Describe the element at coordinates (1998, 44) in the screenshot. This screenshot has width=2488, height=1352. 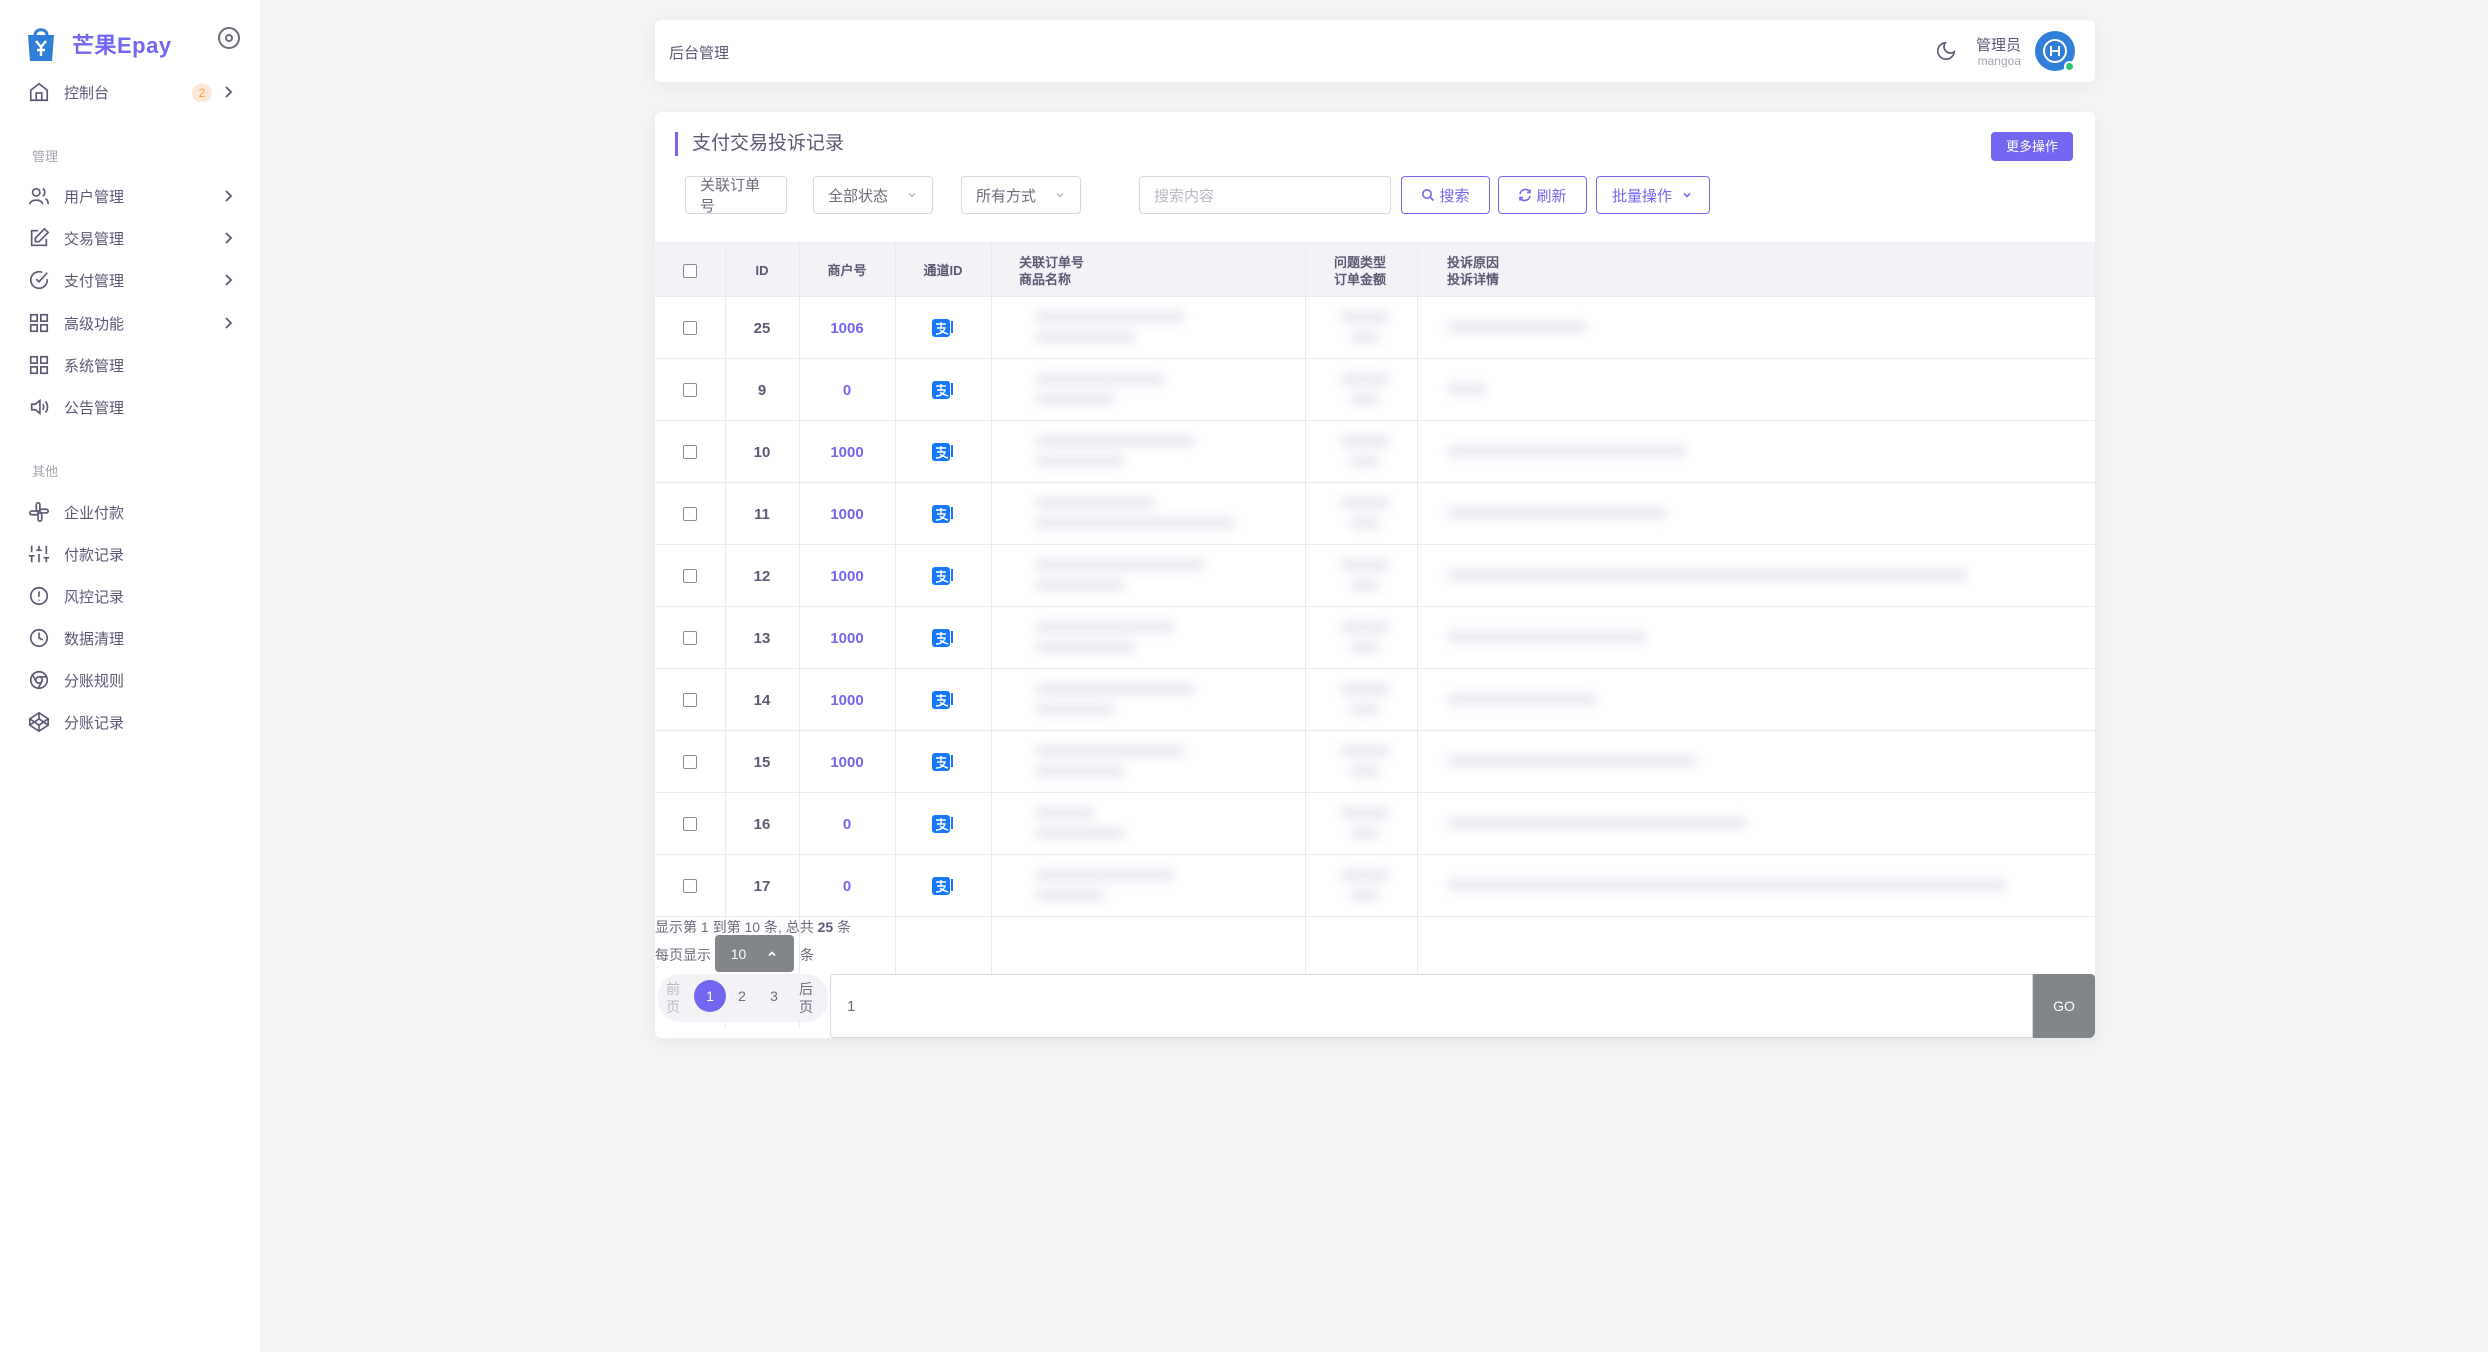
I see `user-name: 管理员` at that location.